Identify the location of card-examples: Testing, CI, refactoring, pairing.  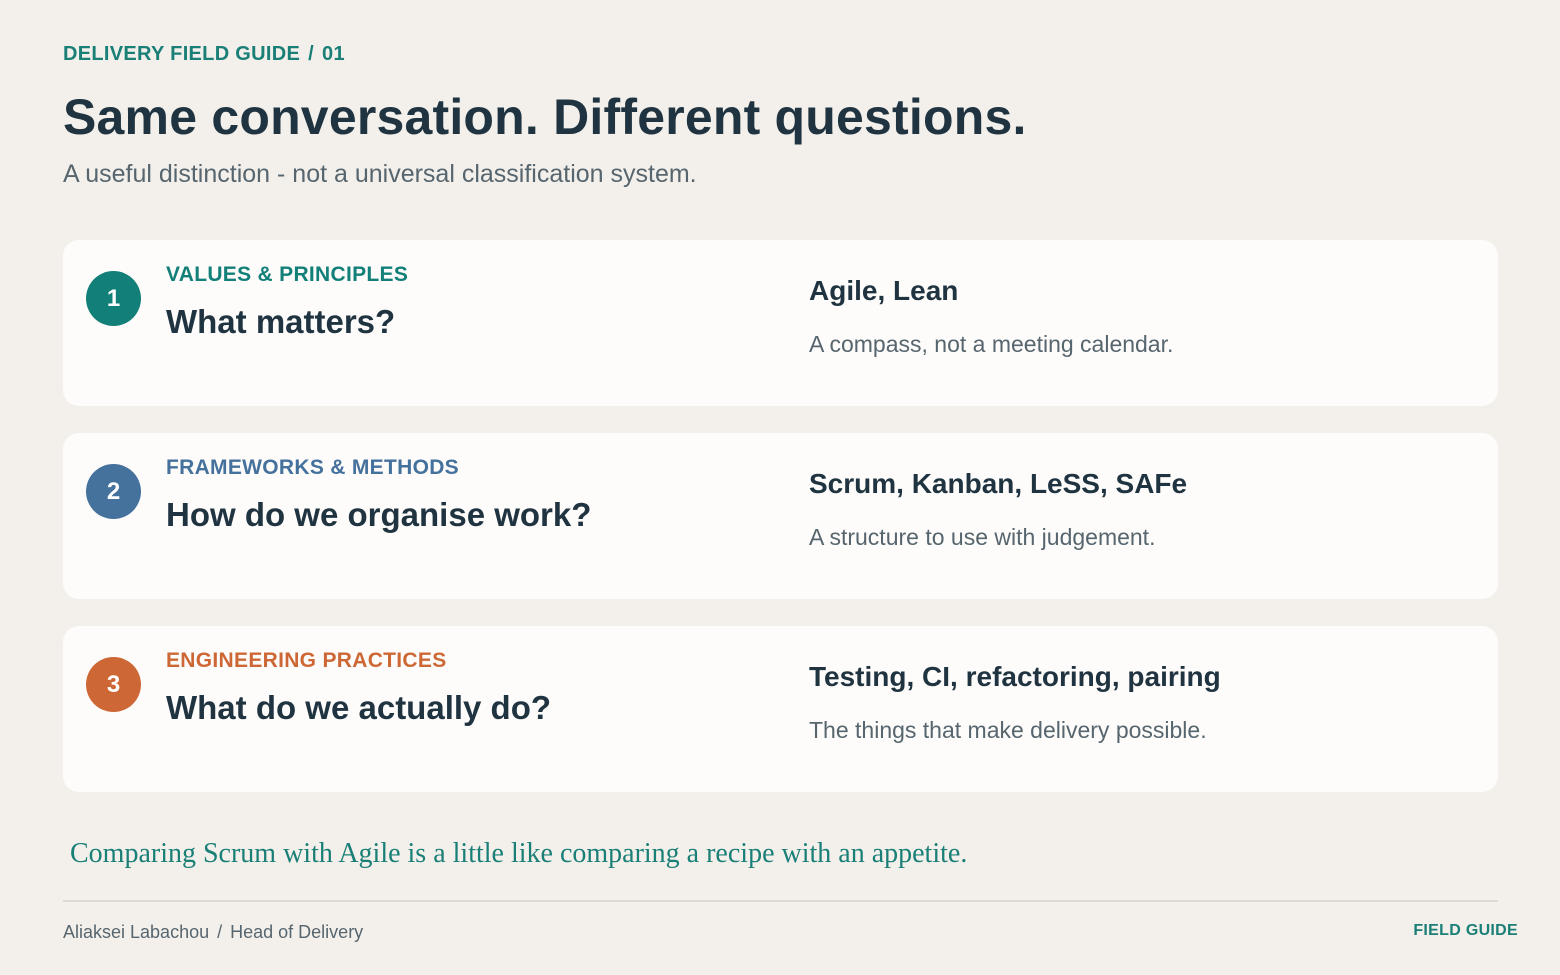
(1015, 676).